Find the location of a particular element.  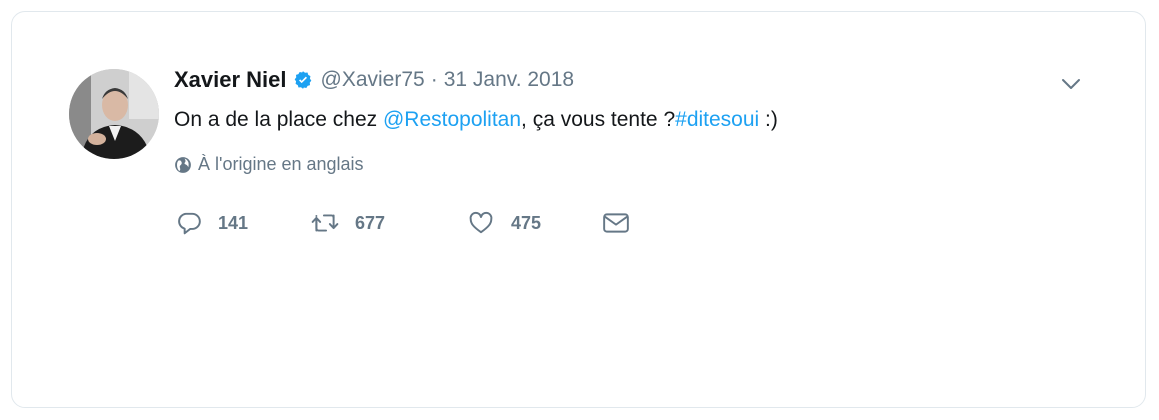

retweet-icon is located at coordinates (325, 223).